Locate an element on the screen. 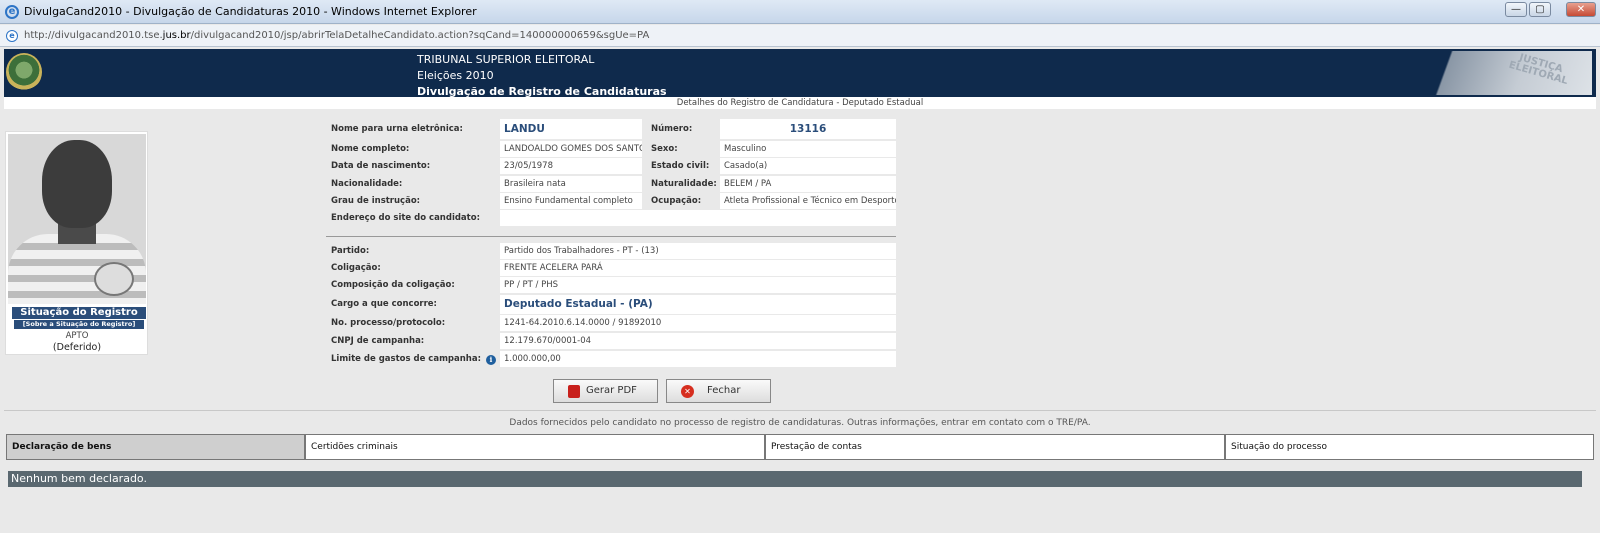 The width and height of the screenshot is (1600, 533). maximize-icon: ▢ is located at coordinates (1540, 9).